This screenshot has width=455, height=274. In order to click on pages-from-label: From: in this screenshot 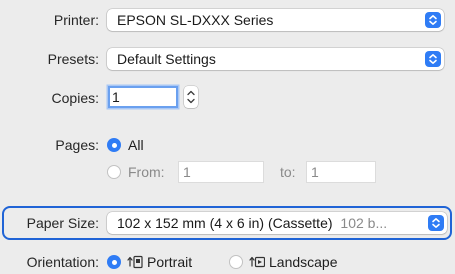, I will do `click(146, 172)`.